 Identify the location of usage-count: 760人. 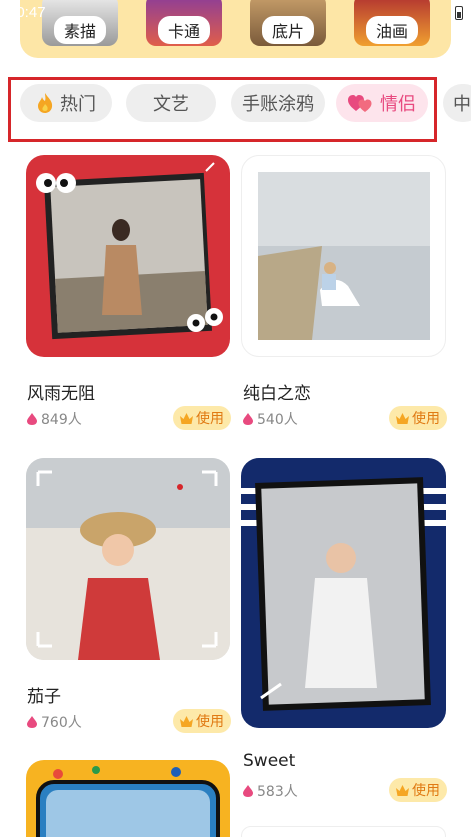
(54, 722).